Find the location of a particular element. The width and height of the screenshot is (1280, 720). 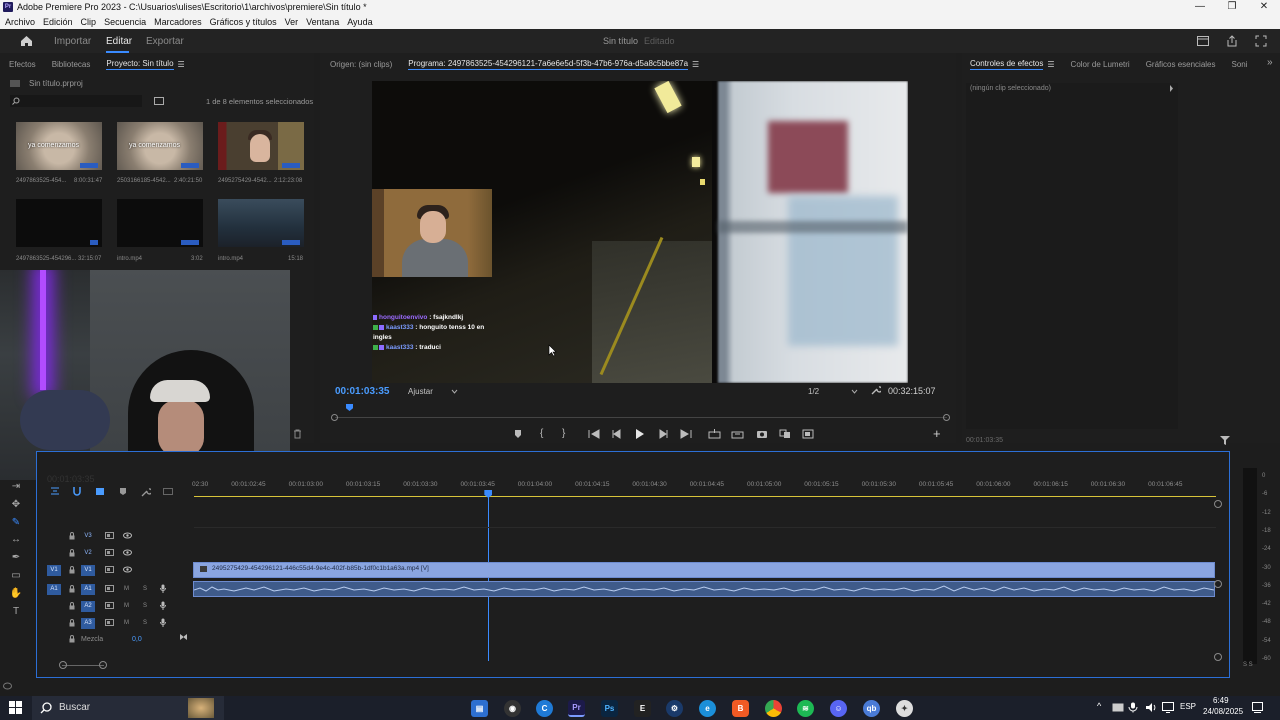

steam-app-icon: ⚙ is located at coordinates (674, 708).